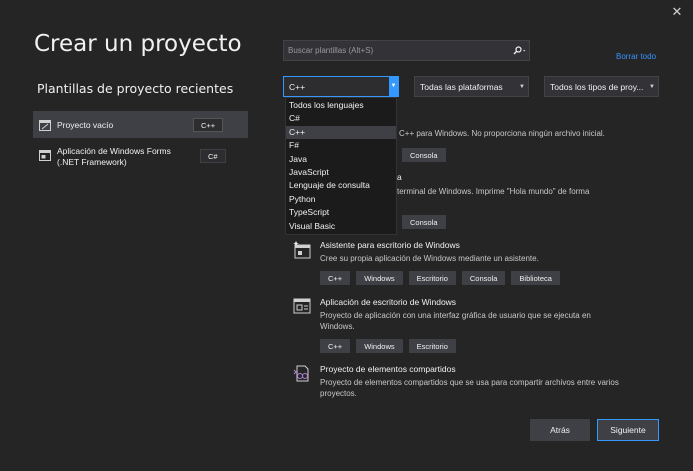  Describe the element at coordinates (341, 105) in the screenshot. I see `menu-item-all-languages: Todos los lenguajes` at that location.